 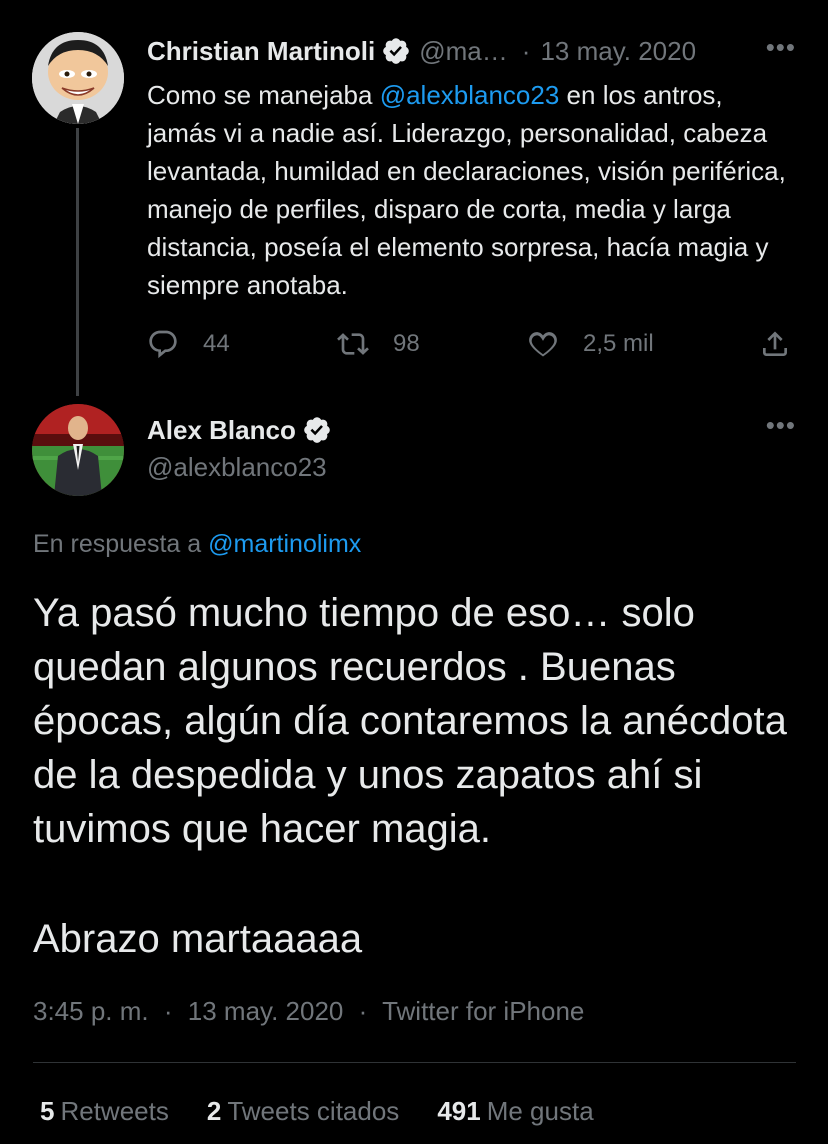 What do you see at coordinates (78, 450) in the screenshot?
I see `avatar-alex-blanco` at bounding box center [78, 450].